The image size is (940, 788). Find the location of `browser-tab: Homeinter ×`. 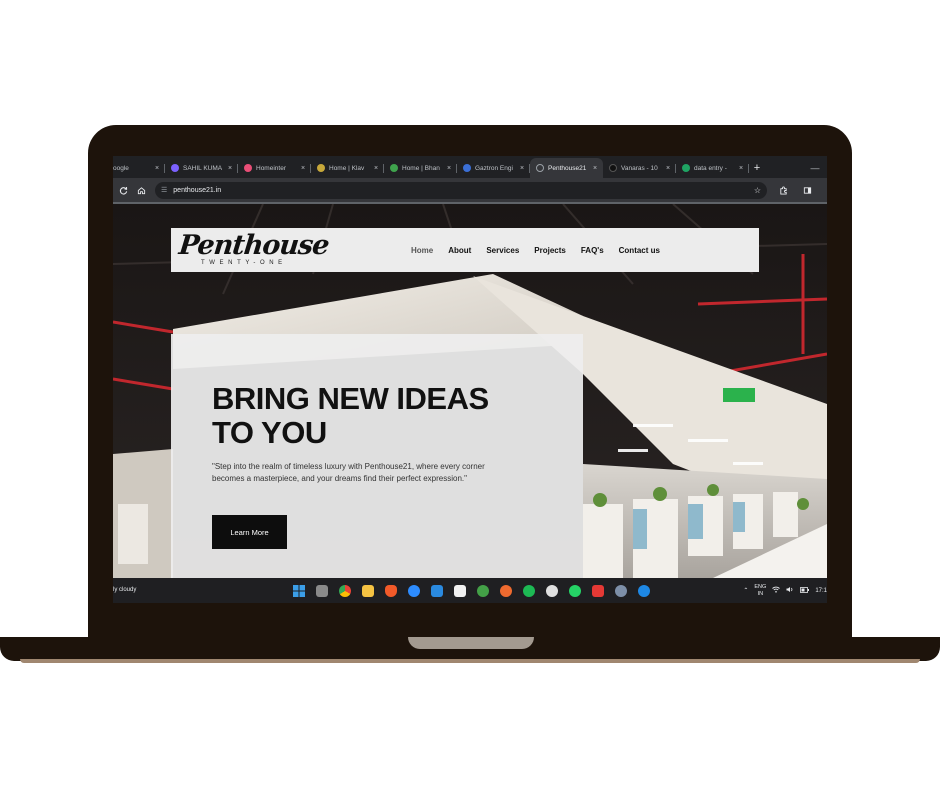

browser-tab: Homeinter × is located at coordinates (274, 168).